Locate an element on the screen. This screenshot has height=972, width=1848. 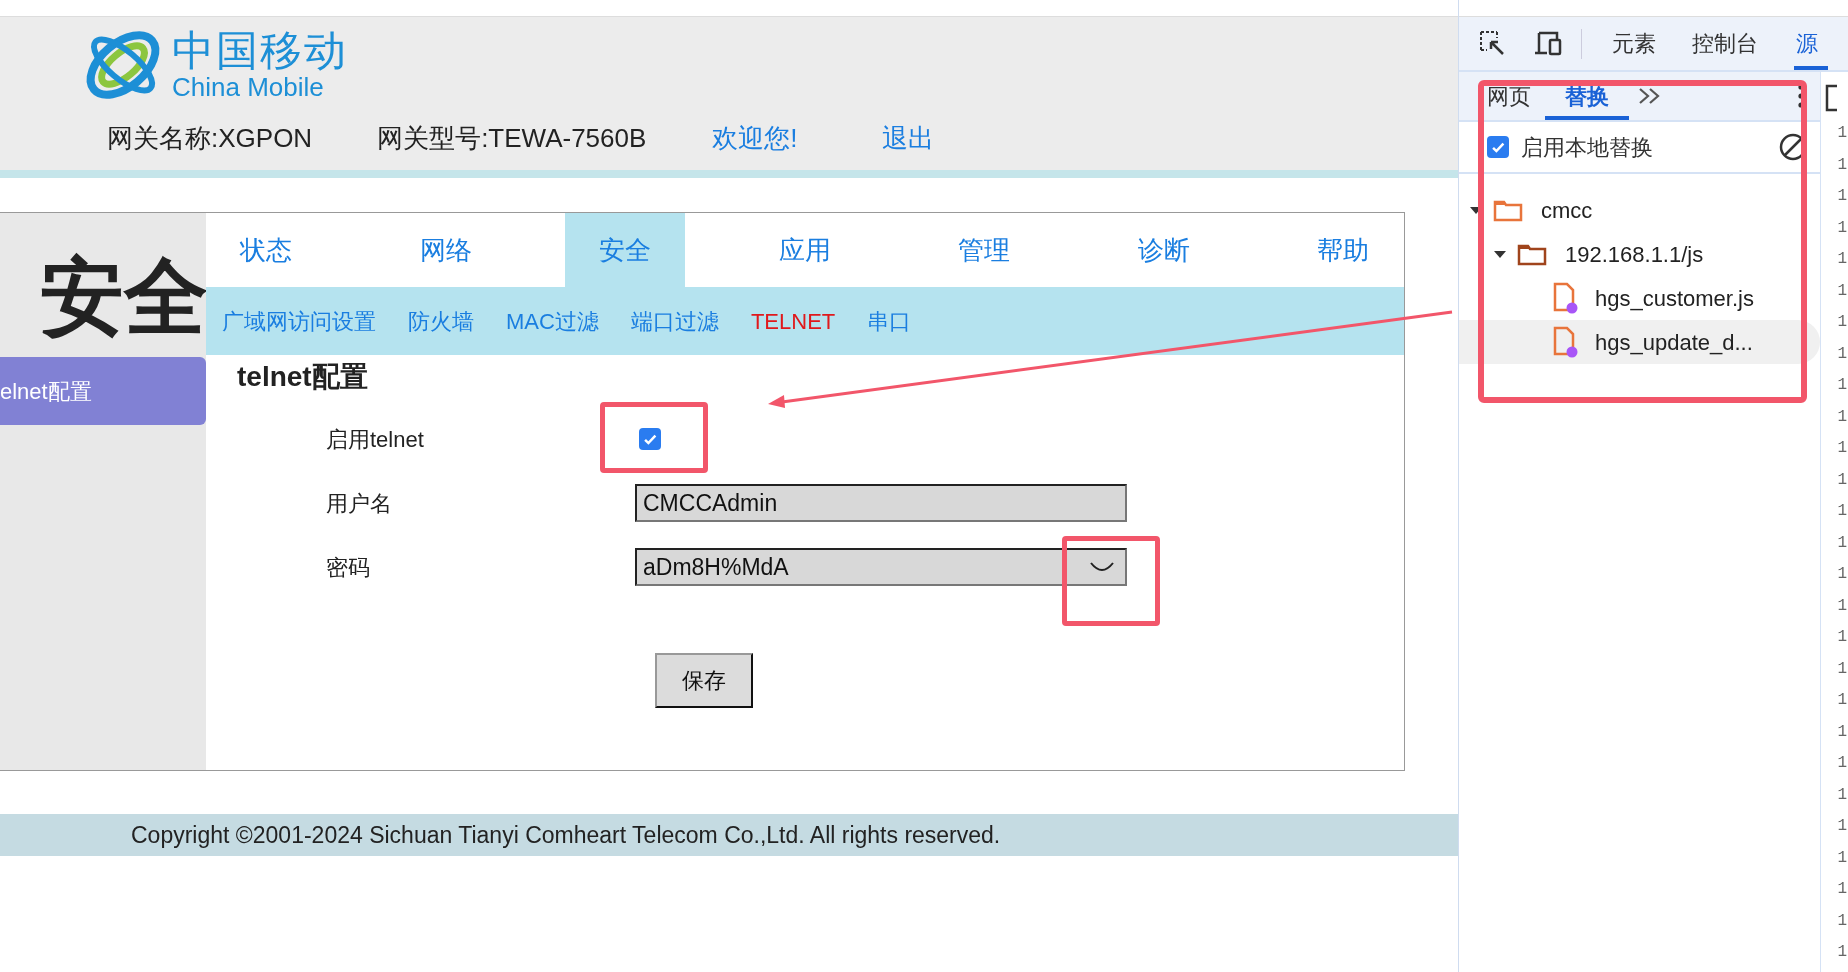
field-label: 启用telnet is located at coordinates (375, 439).